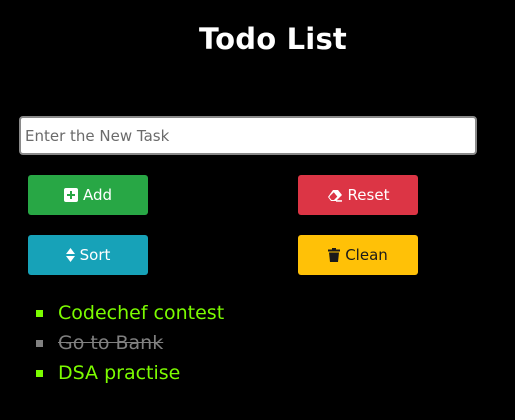 The width and height of the screenshot is (515, 420). What do you see at coordinates (248, 135) in the screenshot?
I see `new-task-input` at bounding box center [248, 135].